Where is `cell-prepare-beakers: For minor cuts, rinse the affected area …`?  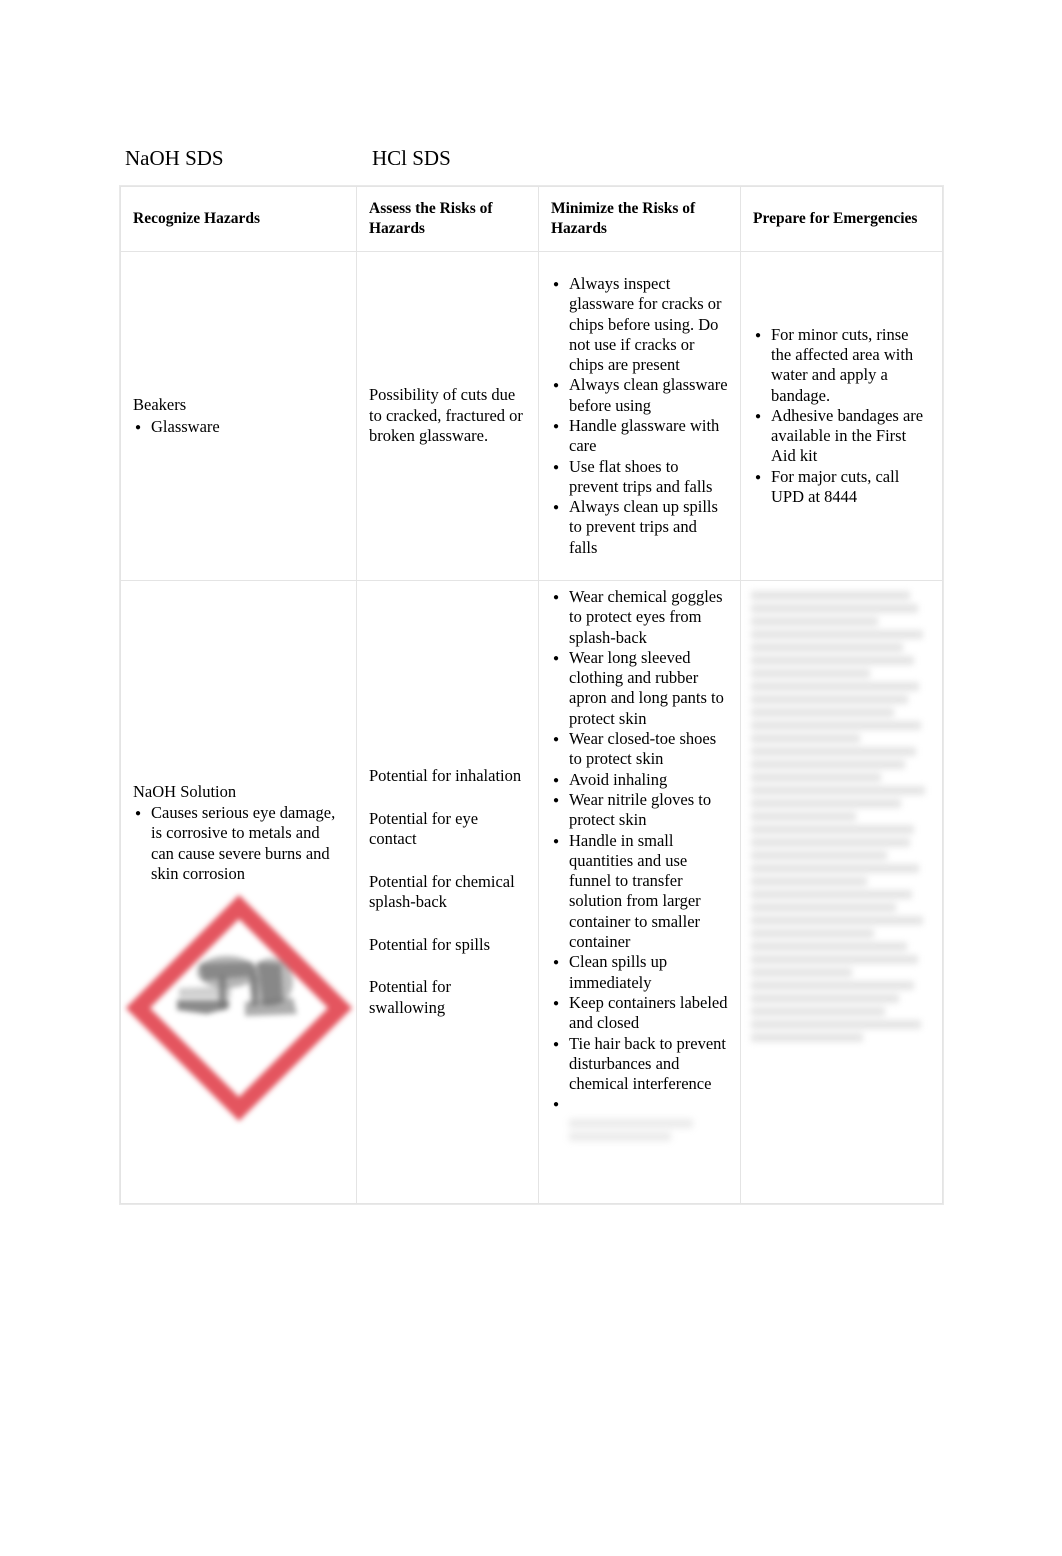
cell-prepare-beakers: For minor cuts, rinse the affected area … is located at coordinates (841, 416).